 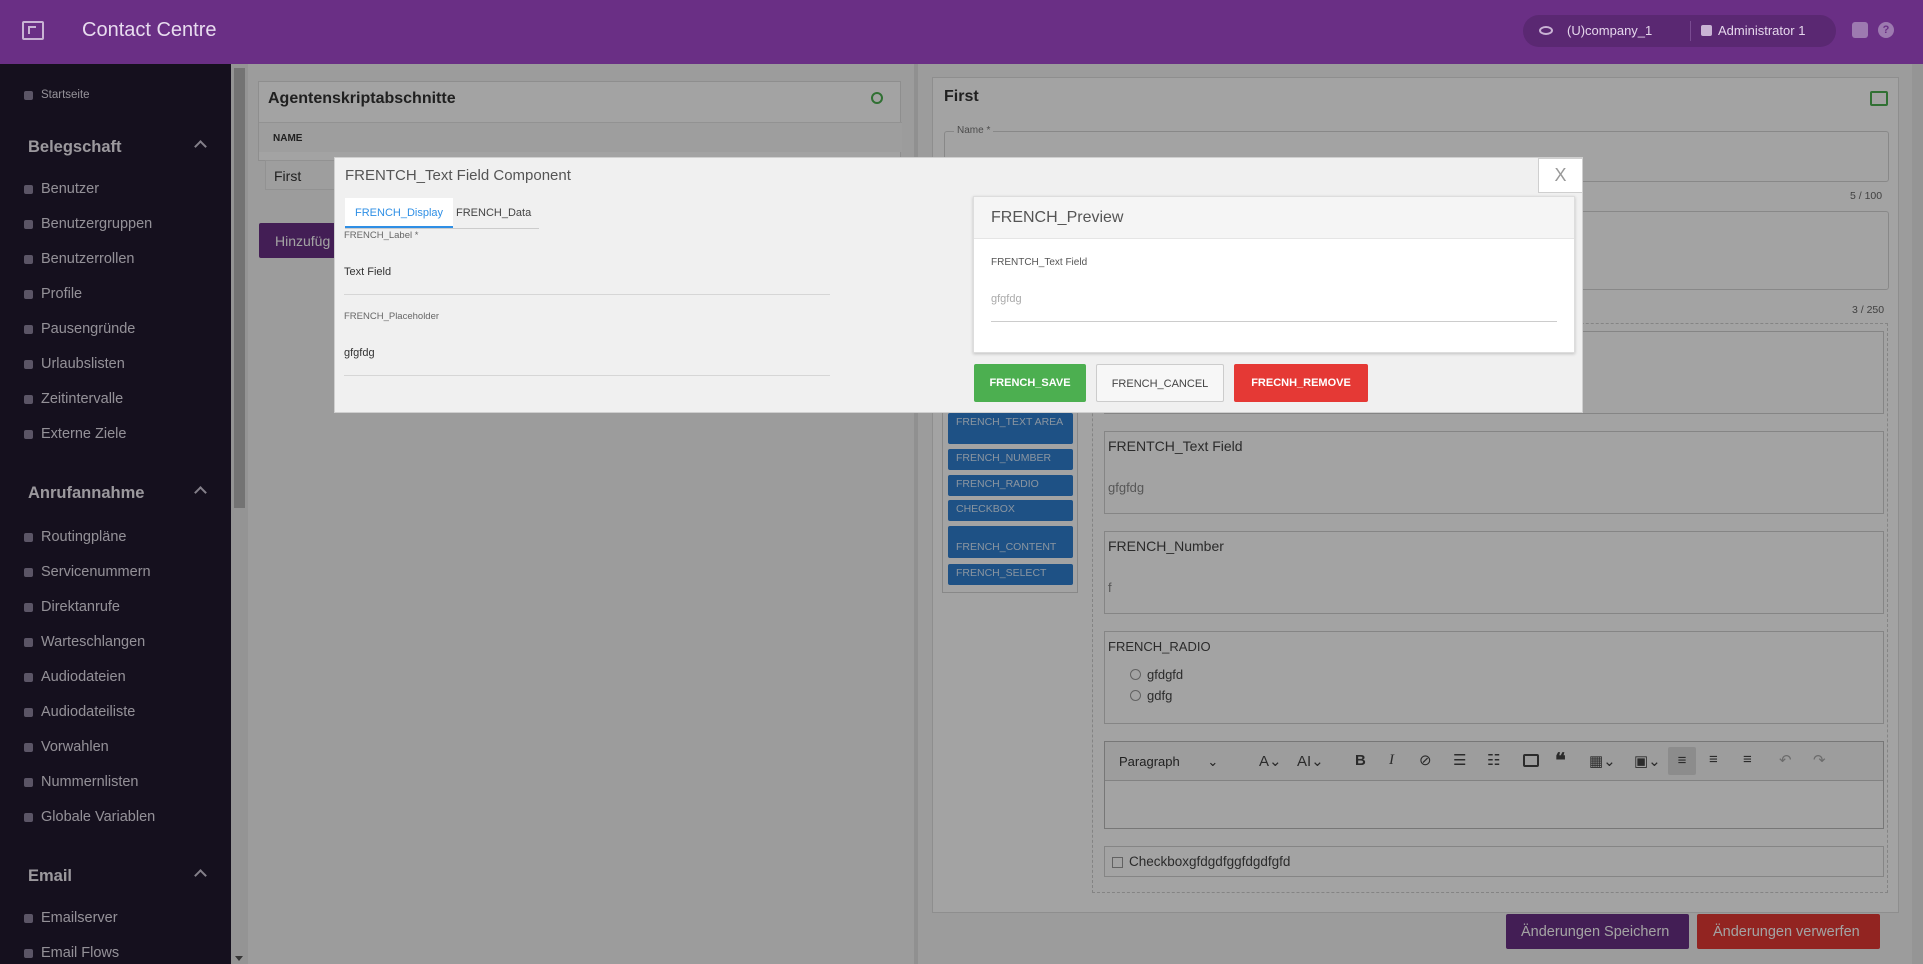 I want to click on placeholder-input-underline, so click(x=587, y=375).